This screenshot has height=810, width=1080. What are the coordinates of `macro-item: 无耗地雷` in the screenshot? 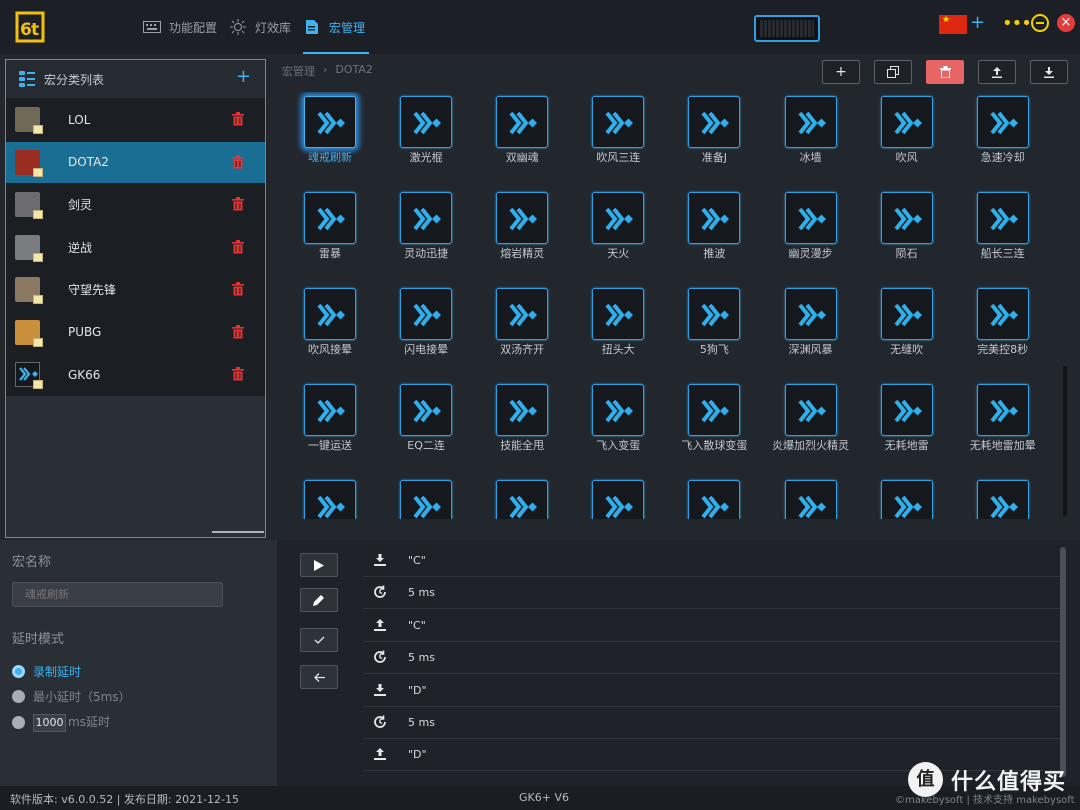 It's located at (907, 418).